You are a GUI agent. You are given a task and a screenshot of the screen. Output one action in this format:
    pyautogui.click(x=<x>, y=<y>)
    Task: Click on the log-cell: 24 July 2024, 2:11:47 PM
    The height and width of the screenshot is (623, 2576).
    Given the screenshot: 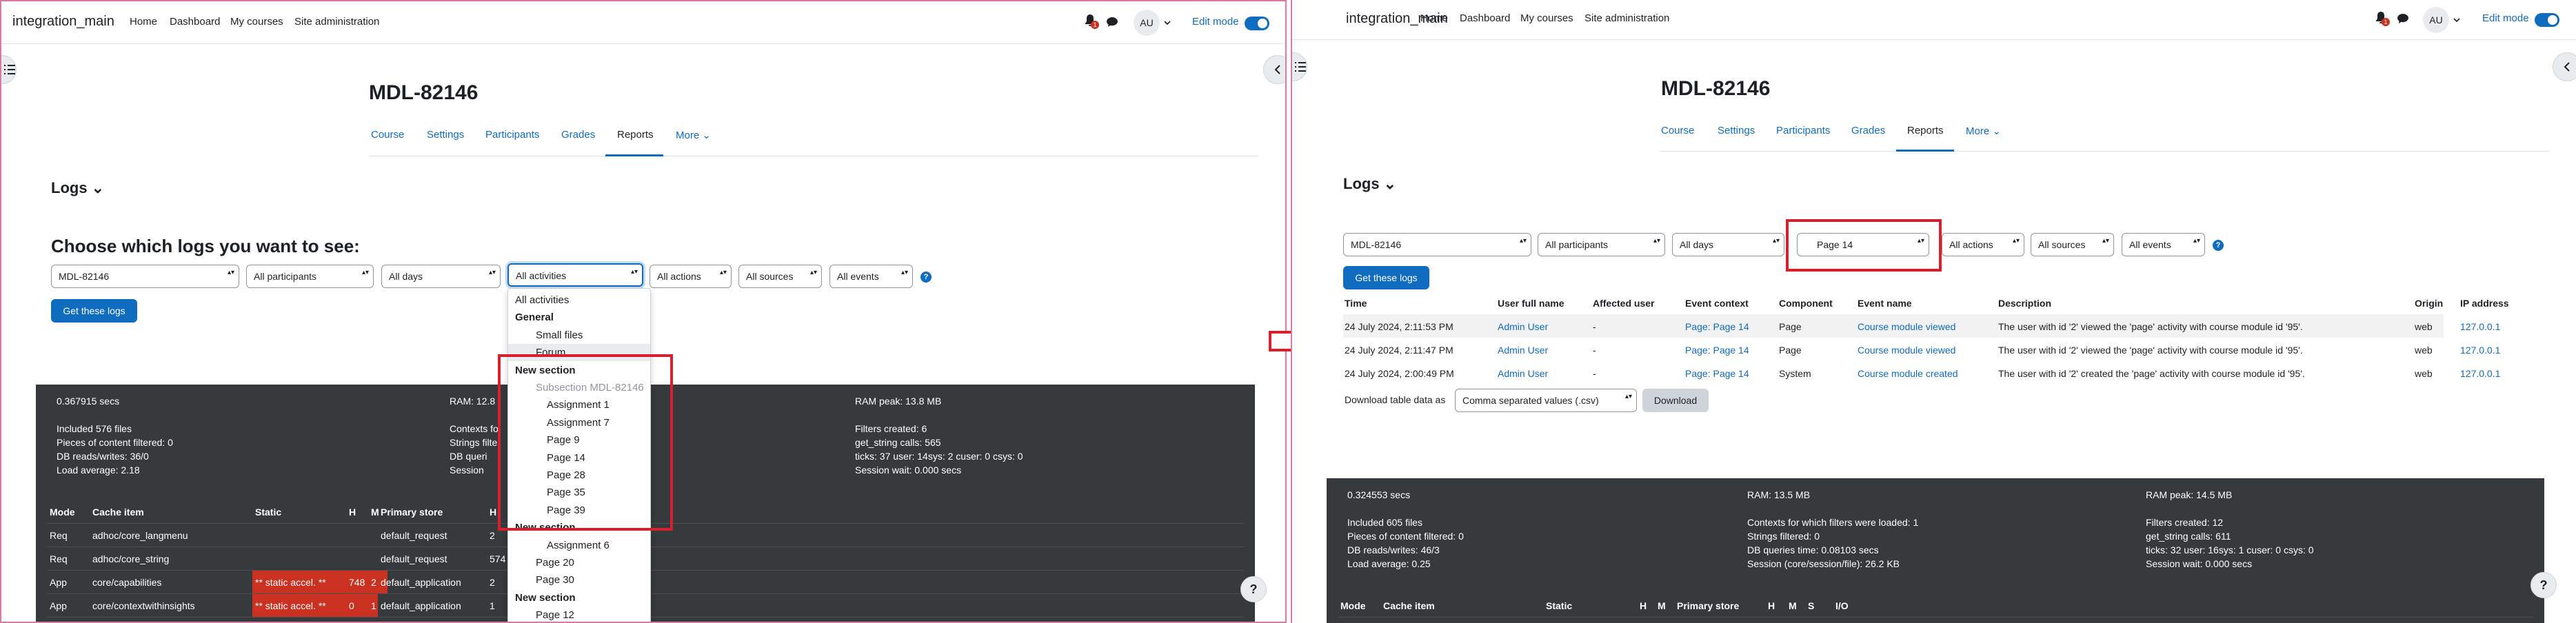 What is the action you would take?
    pyautogui.click(x=1399, y=351)
    